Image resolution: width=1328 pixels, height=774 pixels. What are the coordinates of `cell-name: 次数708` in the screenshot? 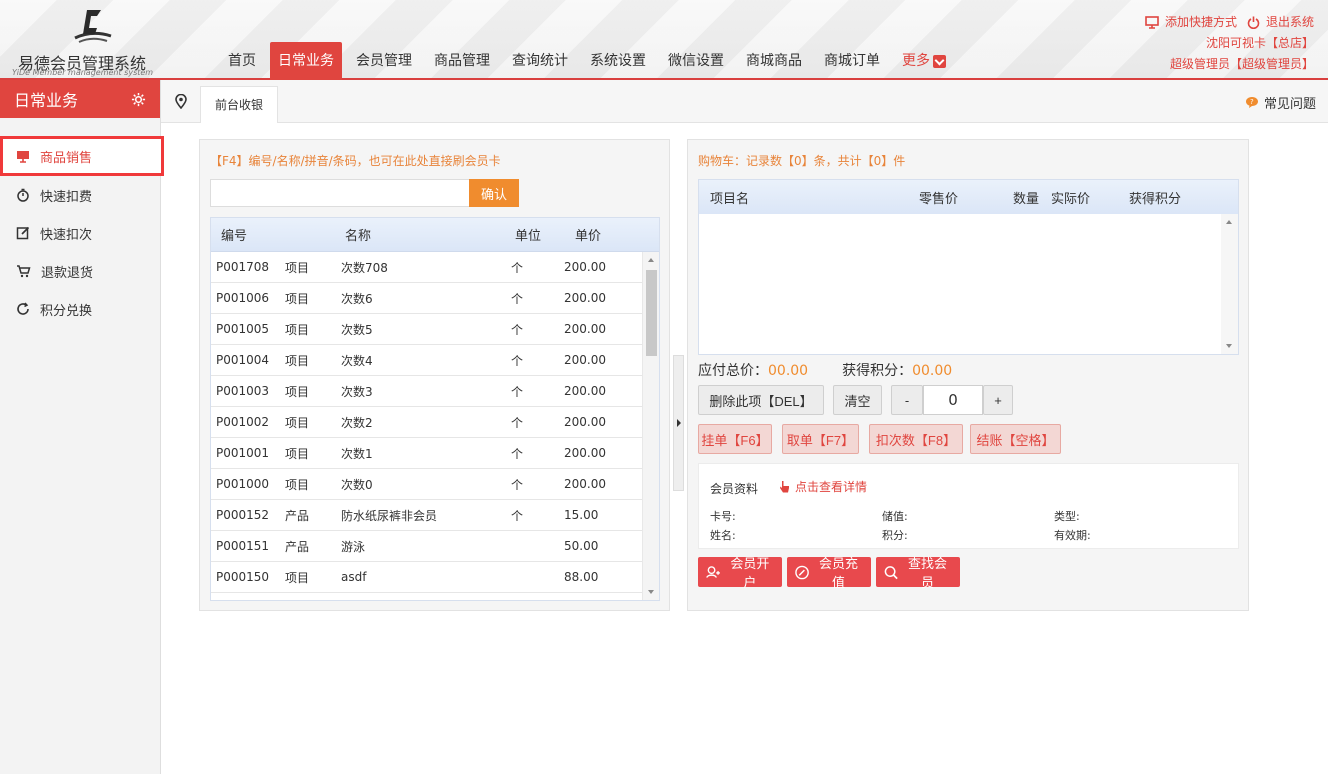 It's located at (364, 267).